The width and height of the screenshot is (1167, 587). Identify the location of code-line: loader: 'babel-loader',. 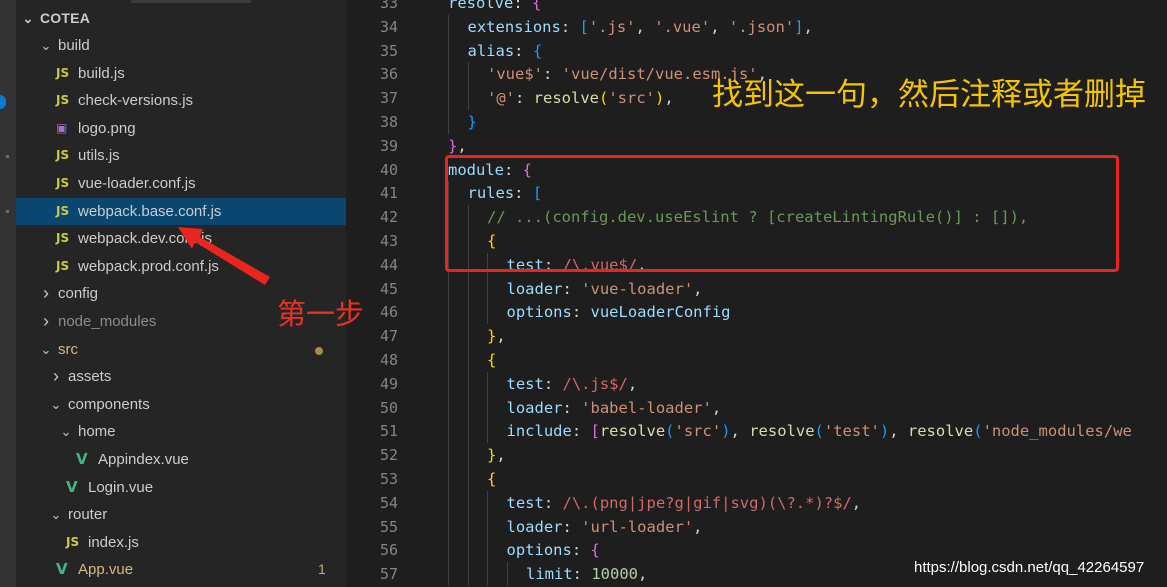
(614, 408).